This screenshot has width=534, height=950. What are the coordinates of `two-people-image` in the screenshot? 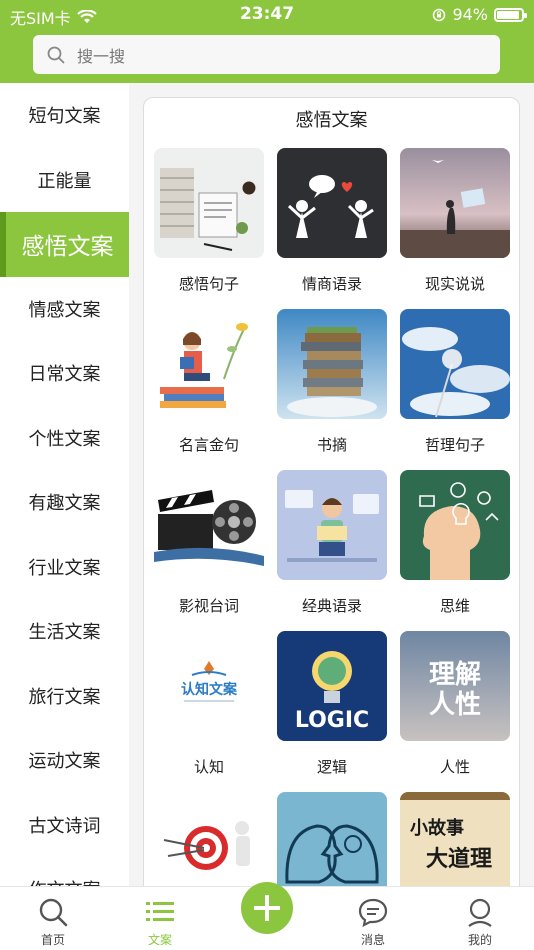 It's located at (332, 203).